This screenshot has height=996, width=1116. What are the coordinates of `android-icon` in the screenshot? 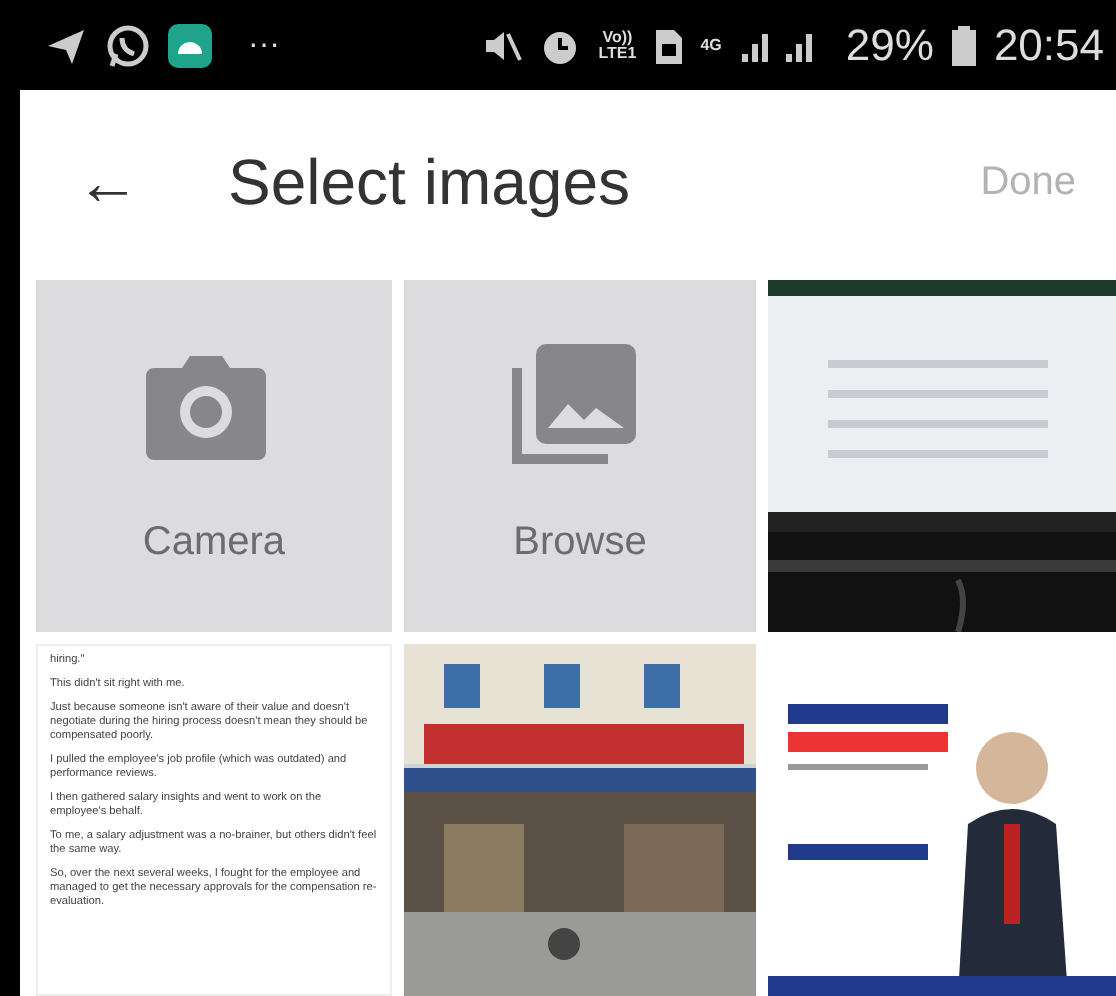 It's located at (190, 45).